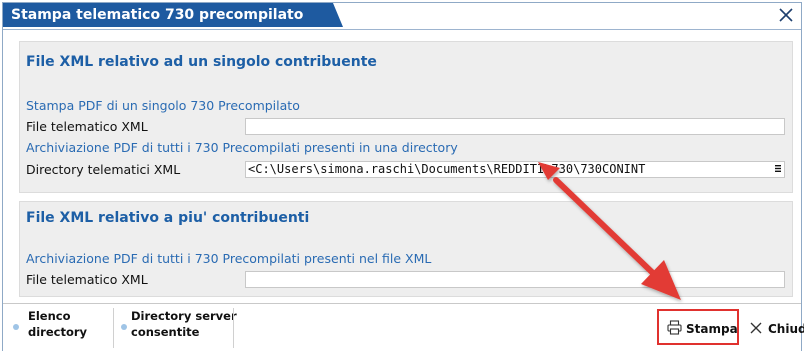 The width and height of the screenshot is (804, 352). Describe the element at coordinates (786, 15) in the screenshot. I see `close-icon` at that location.